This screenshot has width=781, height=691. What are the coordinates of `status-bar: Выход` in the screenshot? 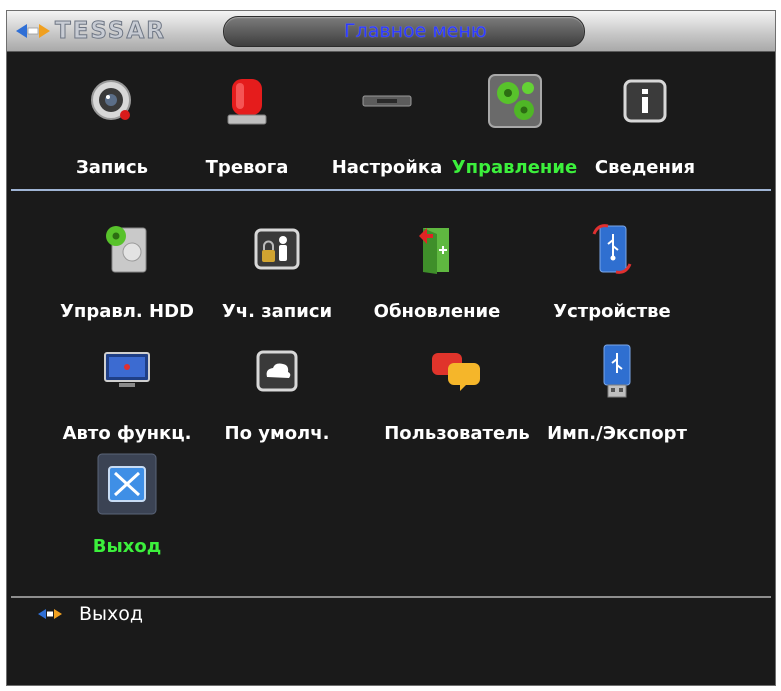 It's located at (90, 614).